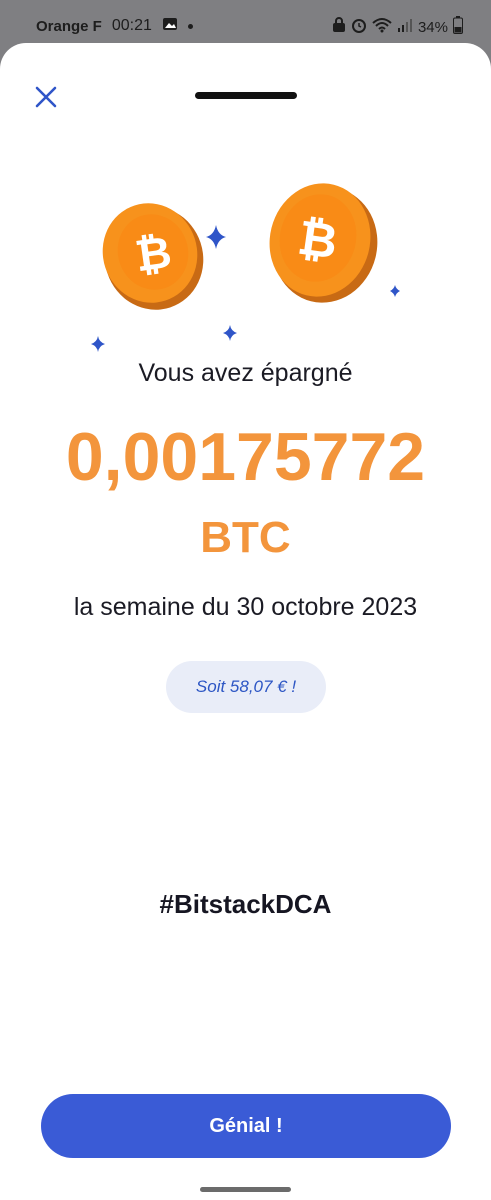 This screenshot has width=491, height=1200. What do you see at coordinates (245, 607) in the screenshot?
I see `week-label: la semaine du 30 octobre 2023` at bounding box center [245, 607].